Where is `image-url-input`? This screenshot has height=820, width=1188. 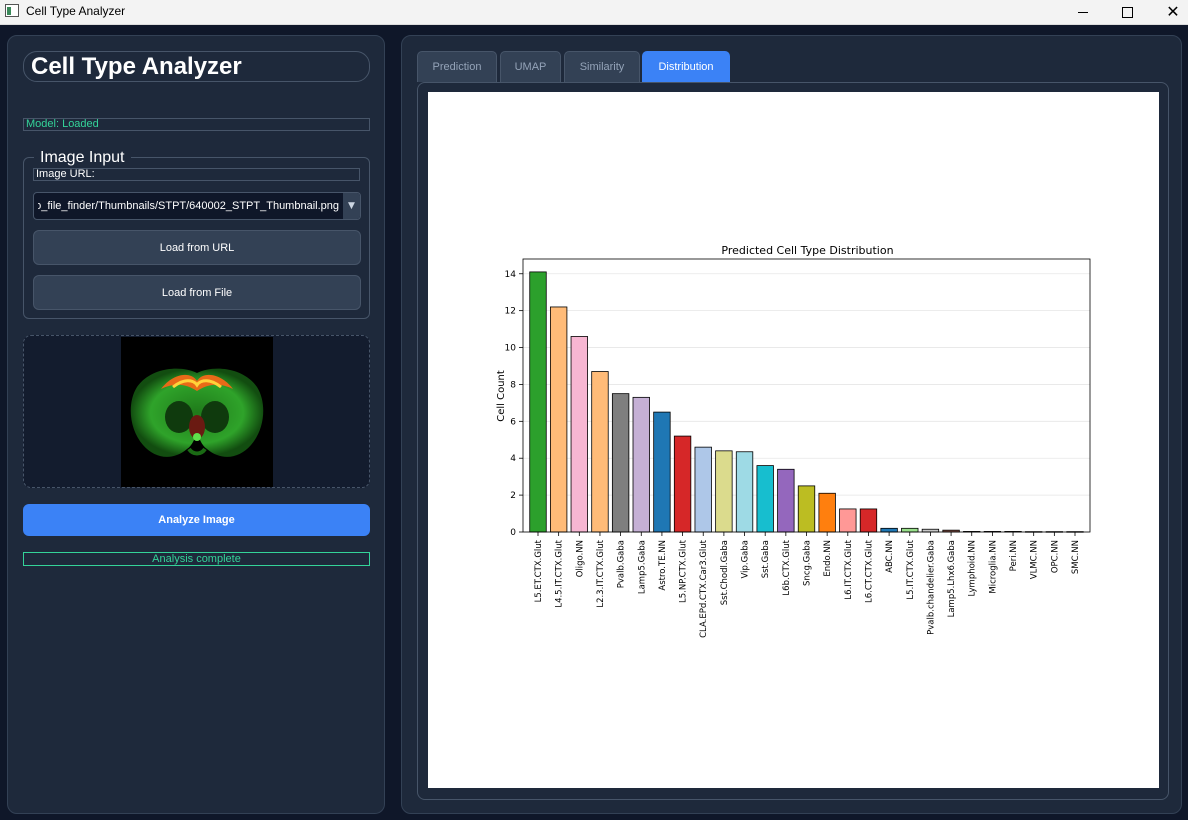 image-url-input is located at coordinates (186, 206).